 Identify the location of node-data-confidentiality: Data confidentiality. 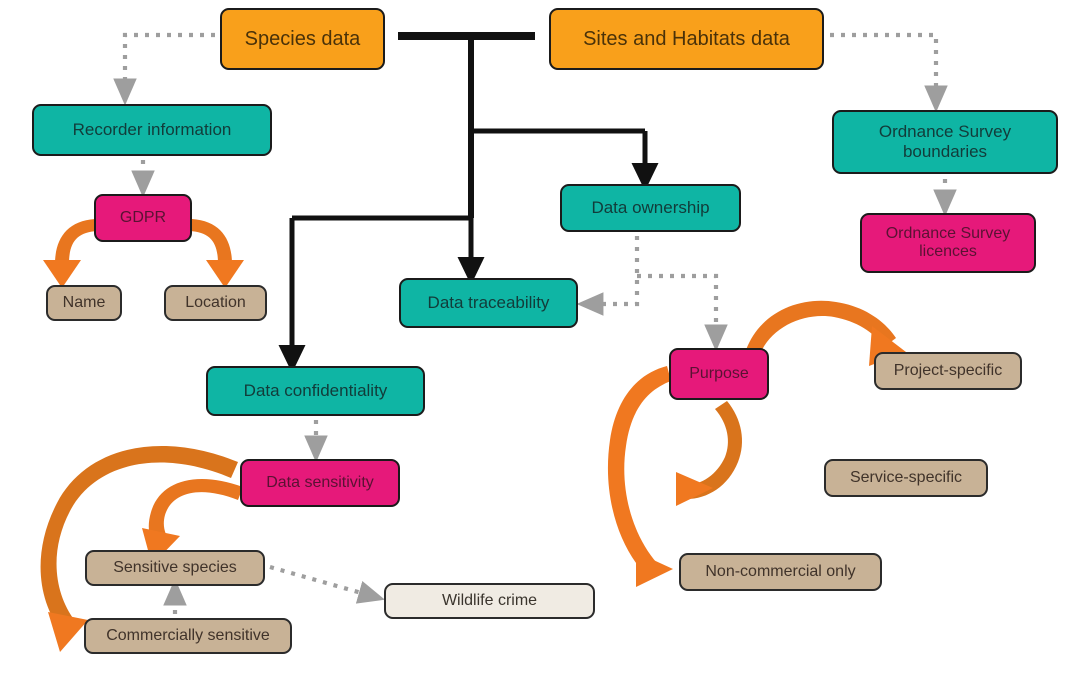
(315, 391).